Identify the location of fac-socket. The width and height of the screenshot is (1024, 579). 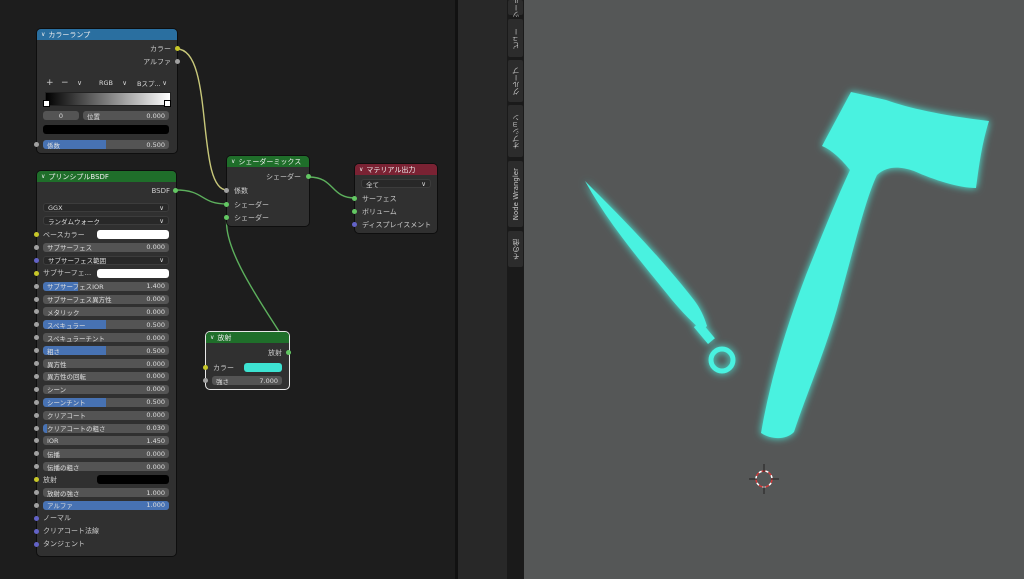
(226, 190).